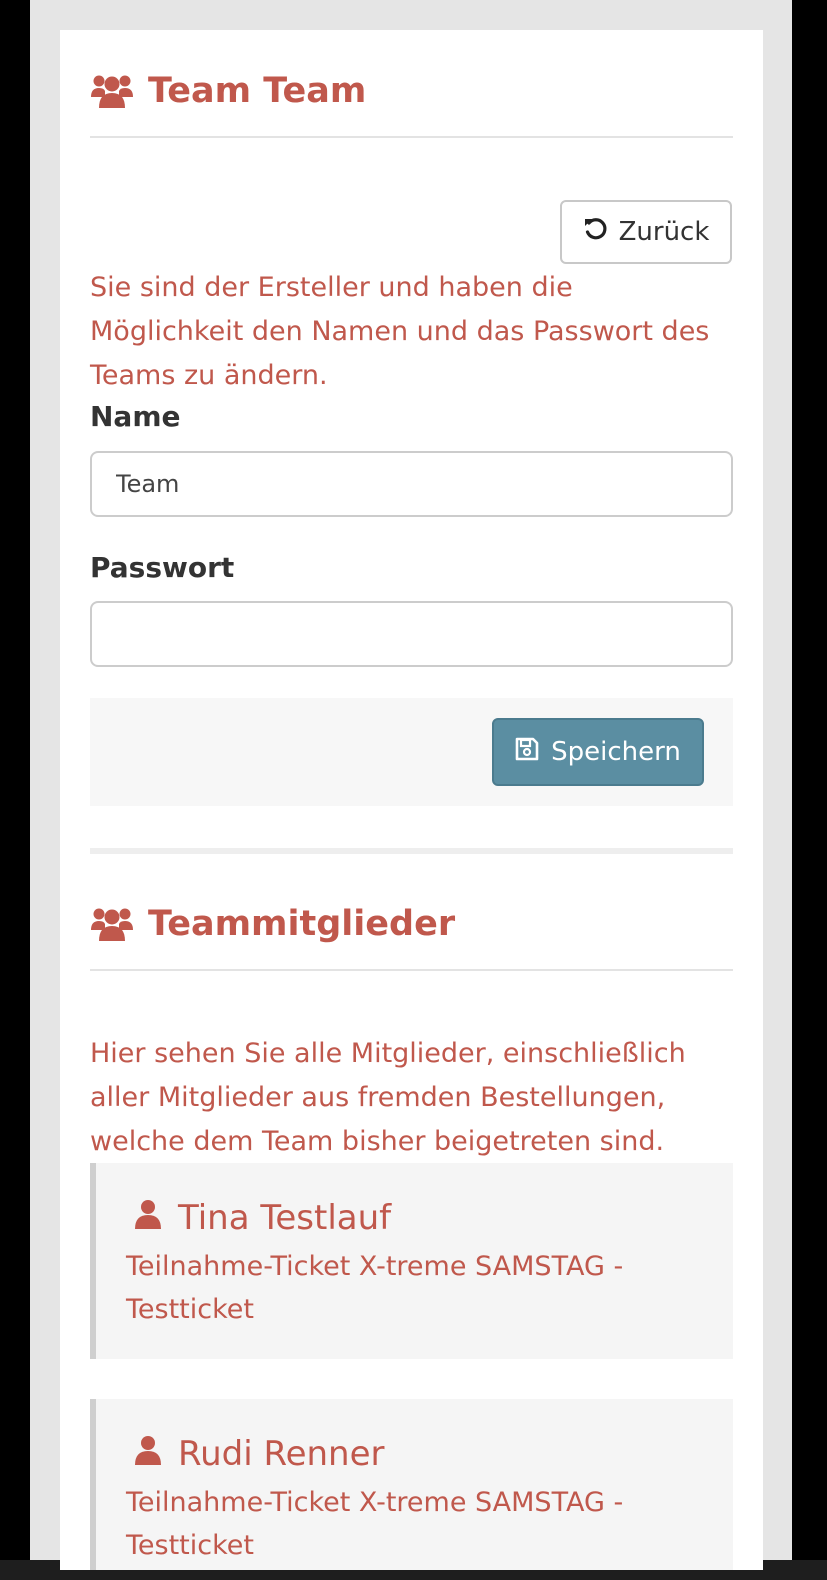 The height and width of the screenshot is (1580, 827). What do you see at coordinates (411, 752) in the screenshot?
I see `form-actions: Speichern` at bounding box center [411, 752].